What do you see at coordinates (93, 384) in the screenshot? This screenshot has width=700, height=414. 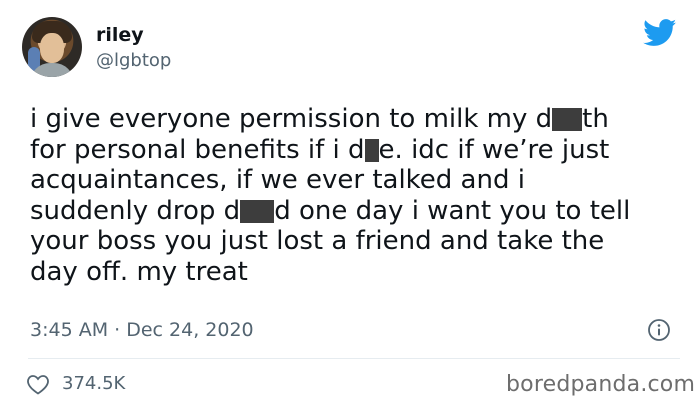 I see `like-count: 374.5K` at bounding box center [93, 384].